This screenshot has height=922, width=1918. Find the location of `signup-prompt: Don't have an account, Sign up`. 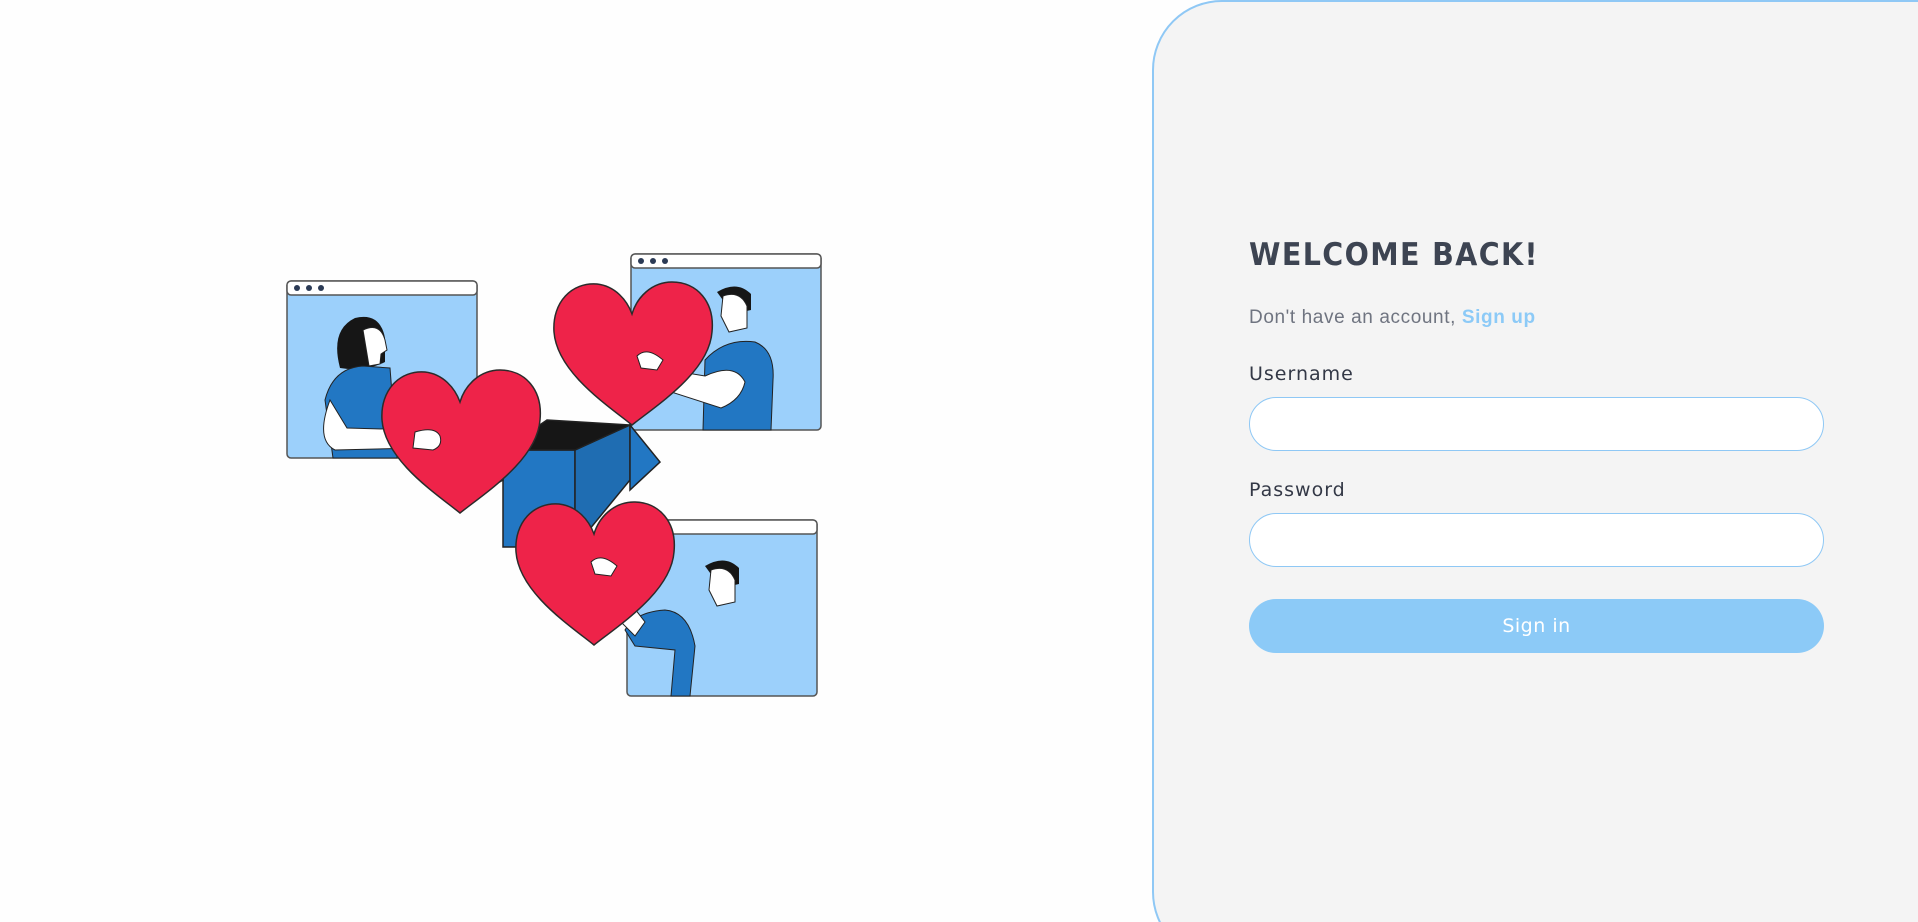

signup-prompt: Don't have an account, Sign up is located at coordinates (1536, 318).